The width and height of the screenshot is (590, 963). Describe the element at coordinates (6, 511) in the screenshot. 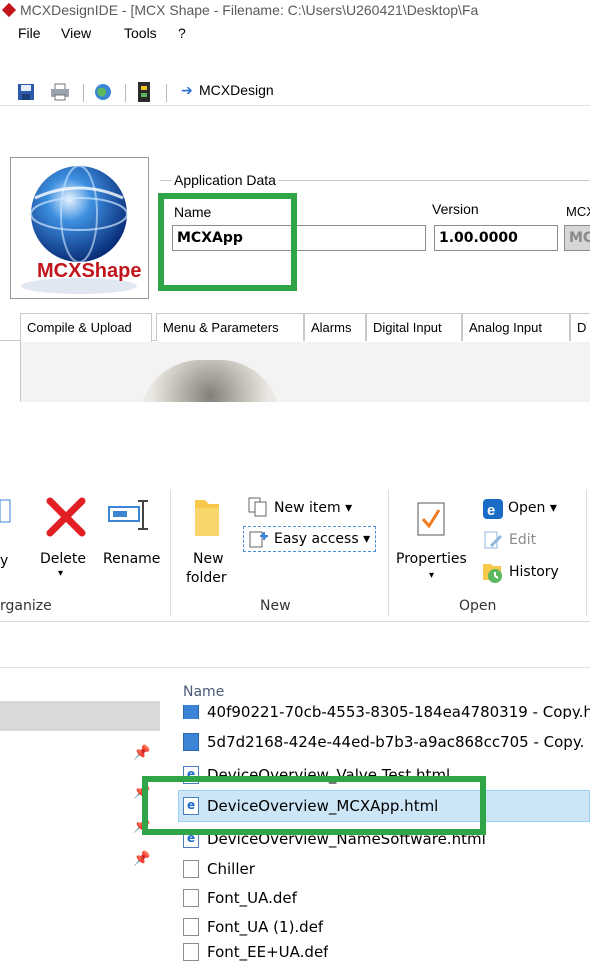

I see `clipboard-icon` at that location.